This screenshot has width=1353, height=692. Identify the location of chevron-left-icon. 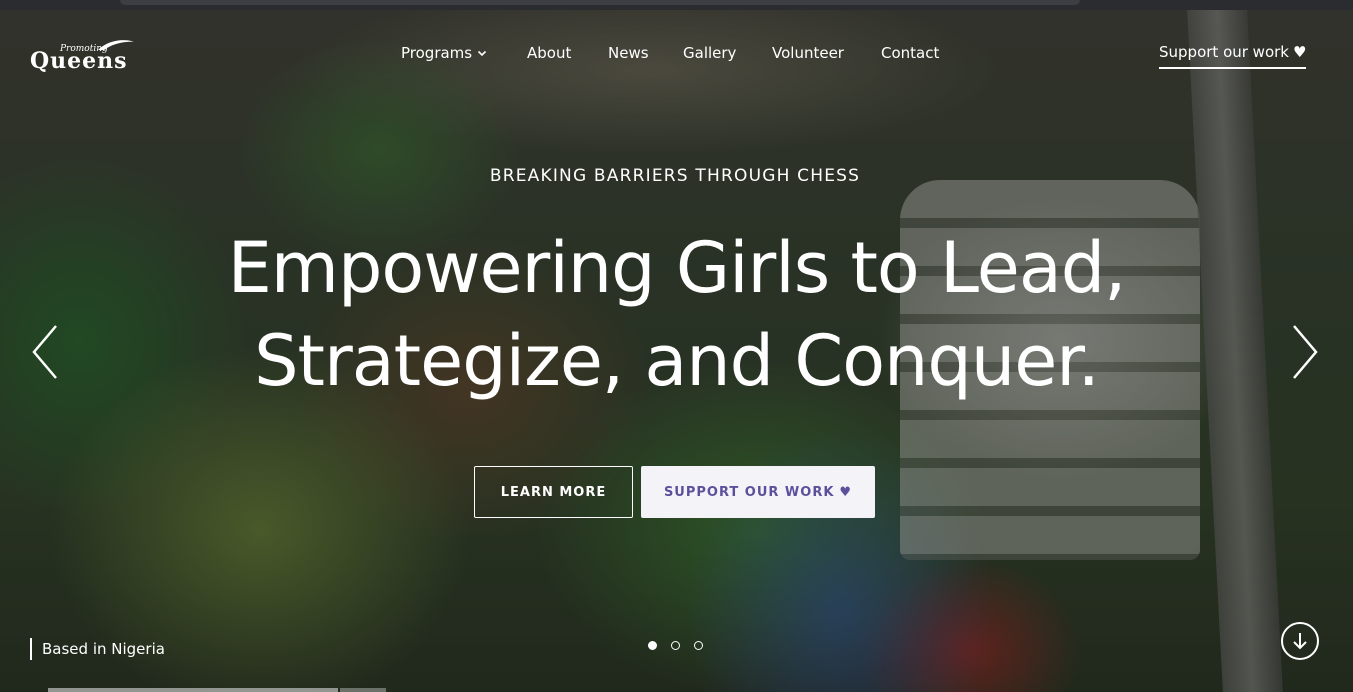
(44, 352).